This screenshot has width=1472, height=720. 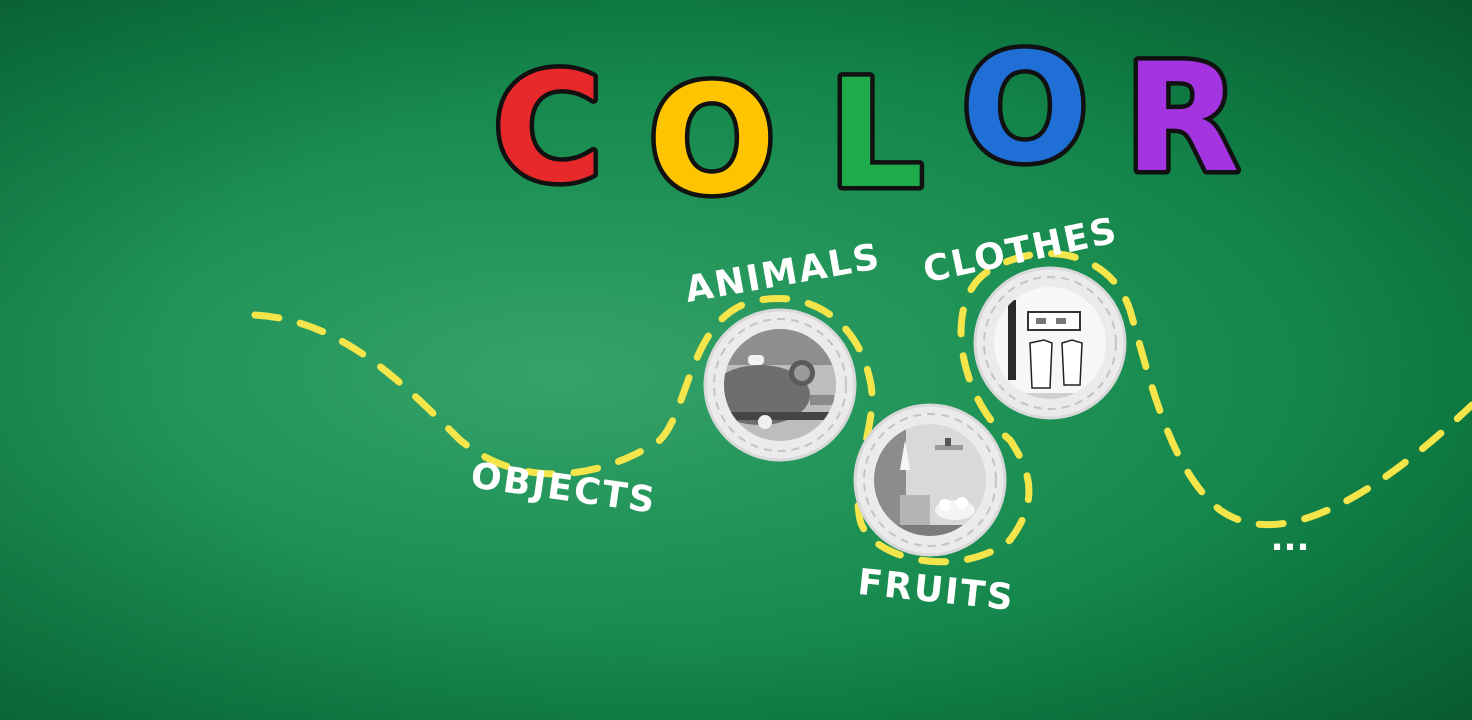 What do you see at coordinates (548, 129) in the screenshot?
I see `title-letter-c: C` at bounding box center [548, 129].